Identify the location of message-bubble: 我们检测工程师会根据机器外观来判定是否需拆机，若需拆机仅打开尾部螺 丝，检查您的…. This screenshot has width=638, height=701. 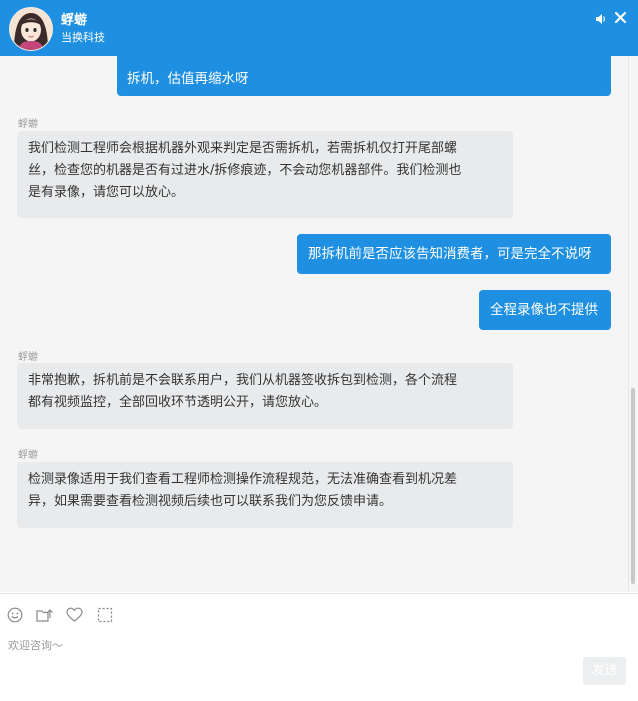
(265, 174).